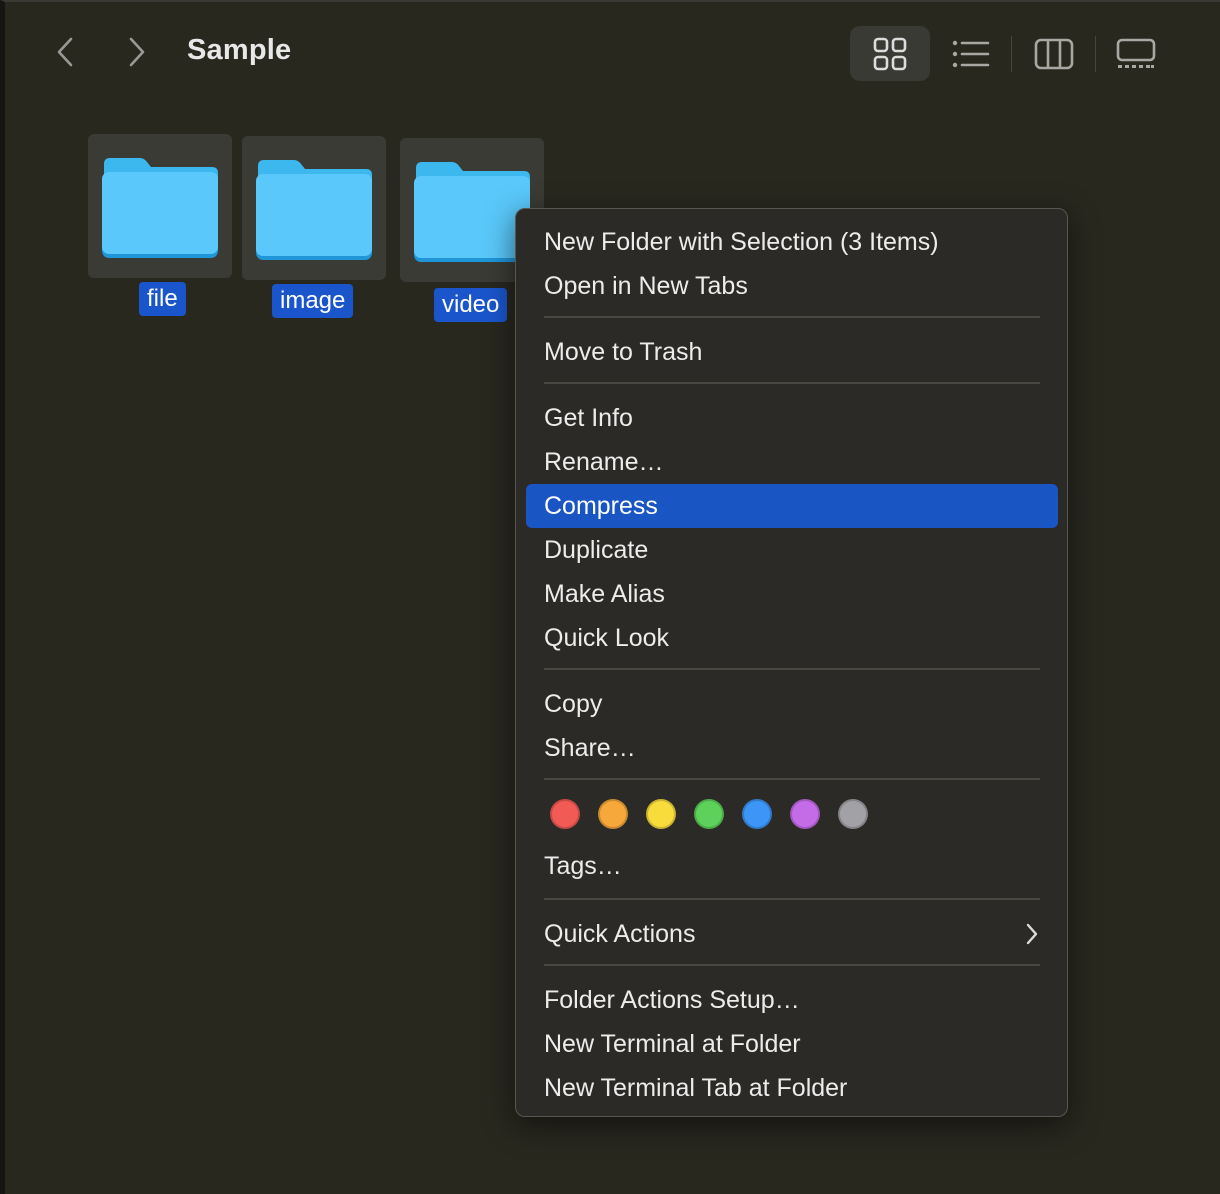 The height and width of the screenshot is (1194, 1220). I want to click on menu-item-label: Quick Look, so click(607, 638).